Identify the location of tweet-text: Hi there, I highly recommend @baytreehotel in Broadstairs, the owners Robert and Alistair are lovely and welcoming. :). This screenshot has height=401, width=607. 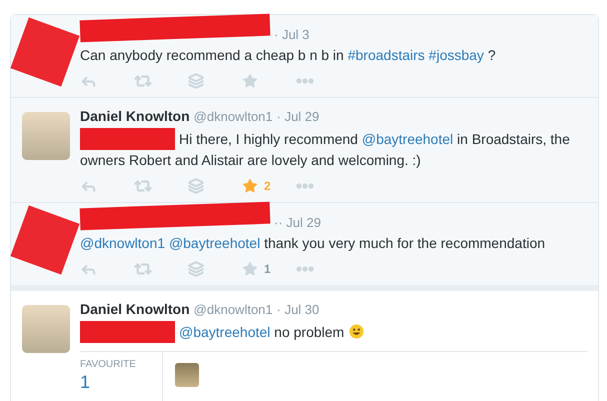
(334, 149).